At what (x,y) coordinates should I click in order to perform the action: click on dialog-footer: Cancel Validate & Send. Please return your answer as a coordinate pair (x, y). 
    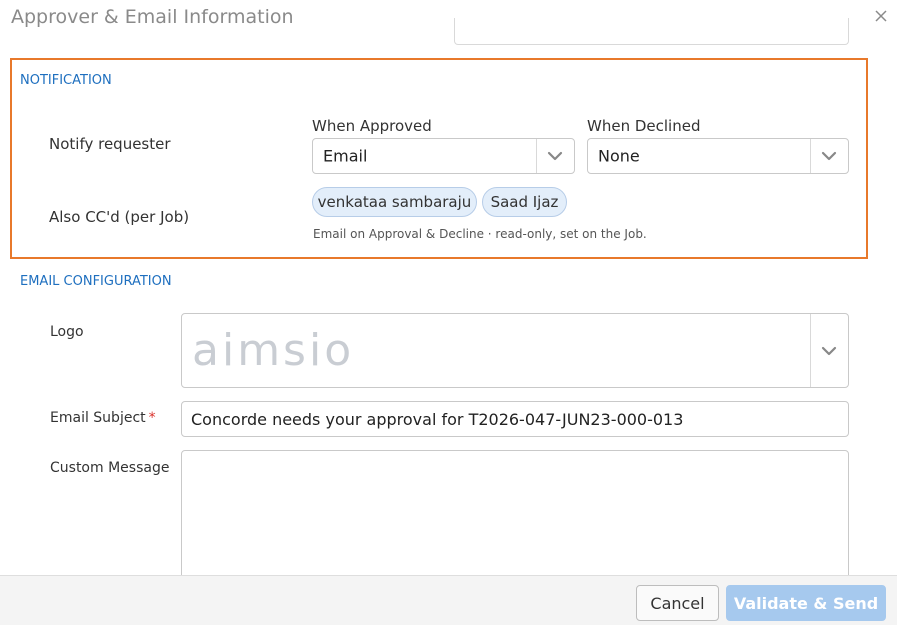
    Looking at the image, I should click on (448, 600).